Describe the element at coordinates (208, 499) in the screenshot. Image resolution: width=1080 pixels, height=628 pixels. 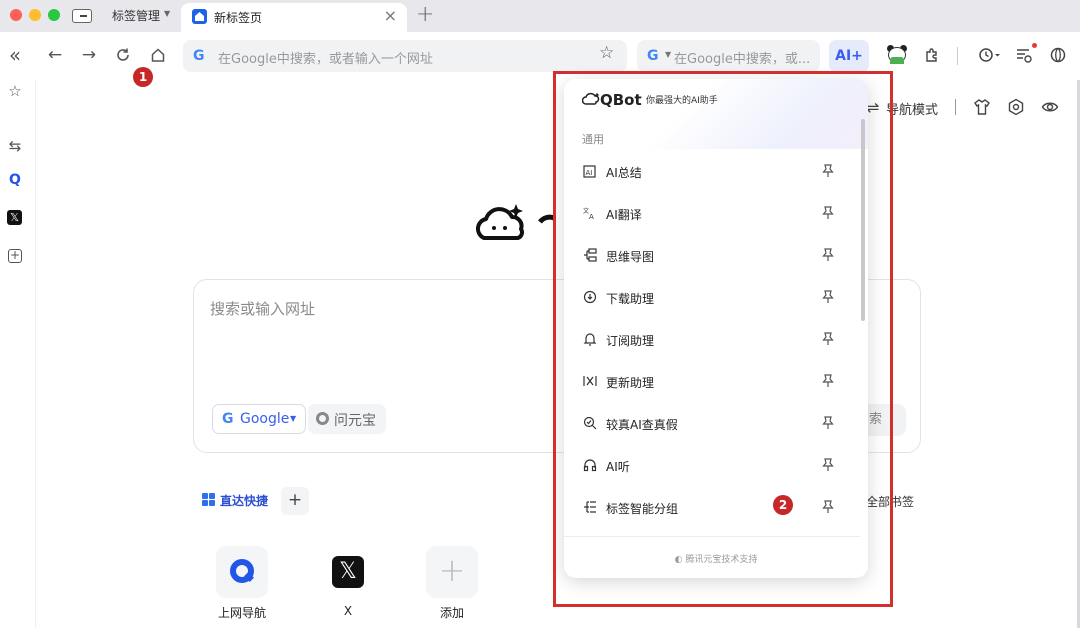
I see `grid-icon` at that location.